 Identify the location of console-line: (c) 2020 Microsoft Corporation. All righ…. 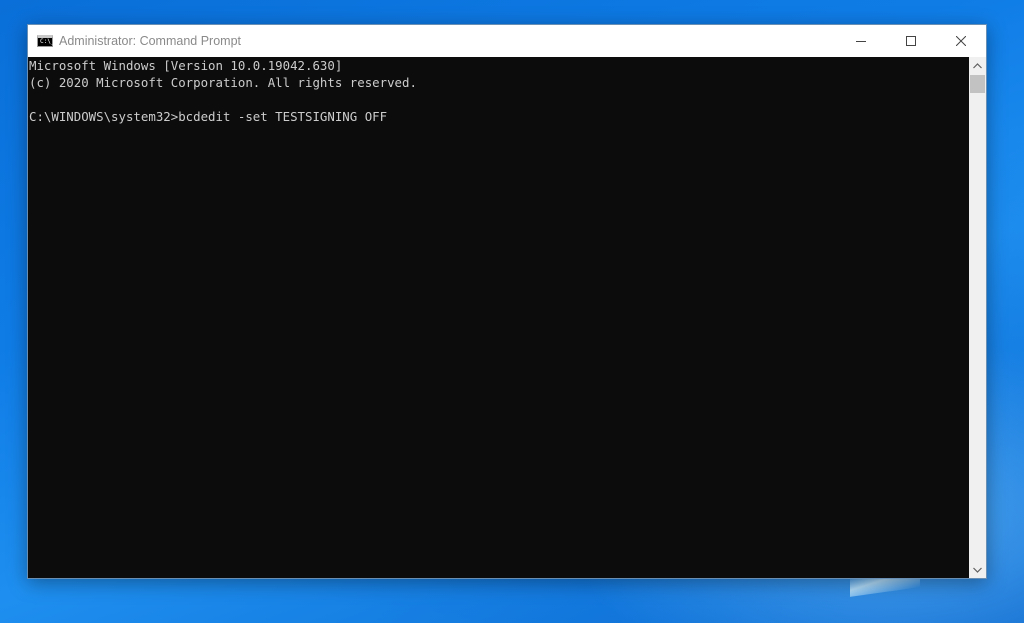
(223, 82).